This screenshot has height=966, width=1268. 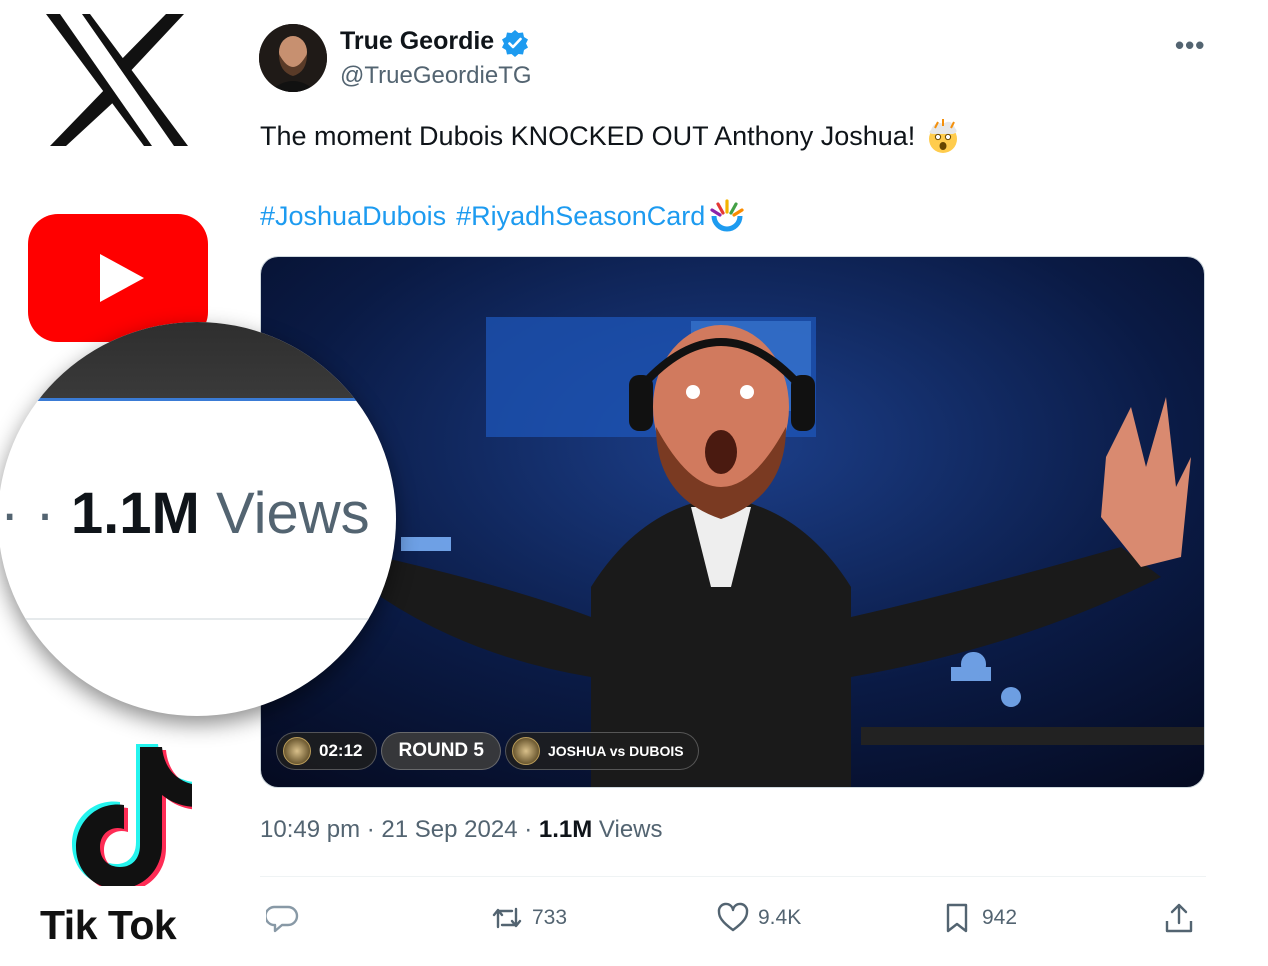 I want to click on matchup-label: JOSHUA vs DUBOIS, so click(x=616, y=751).